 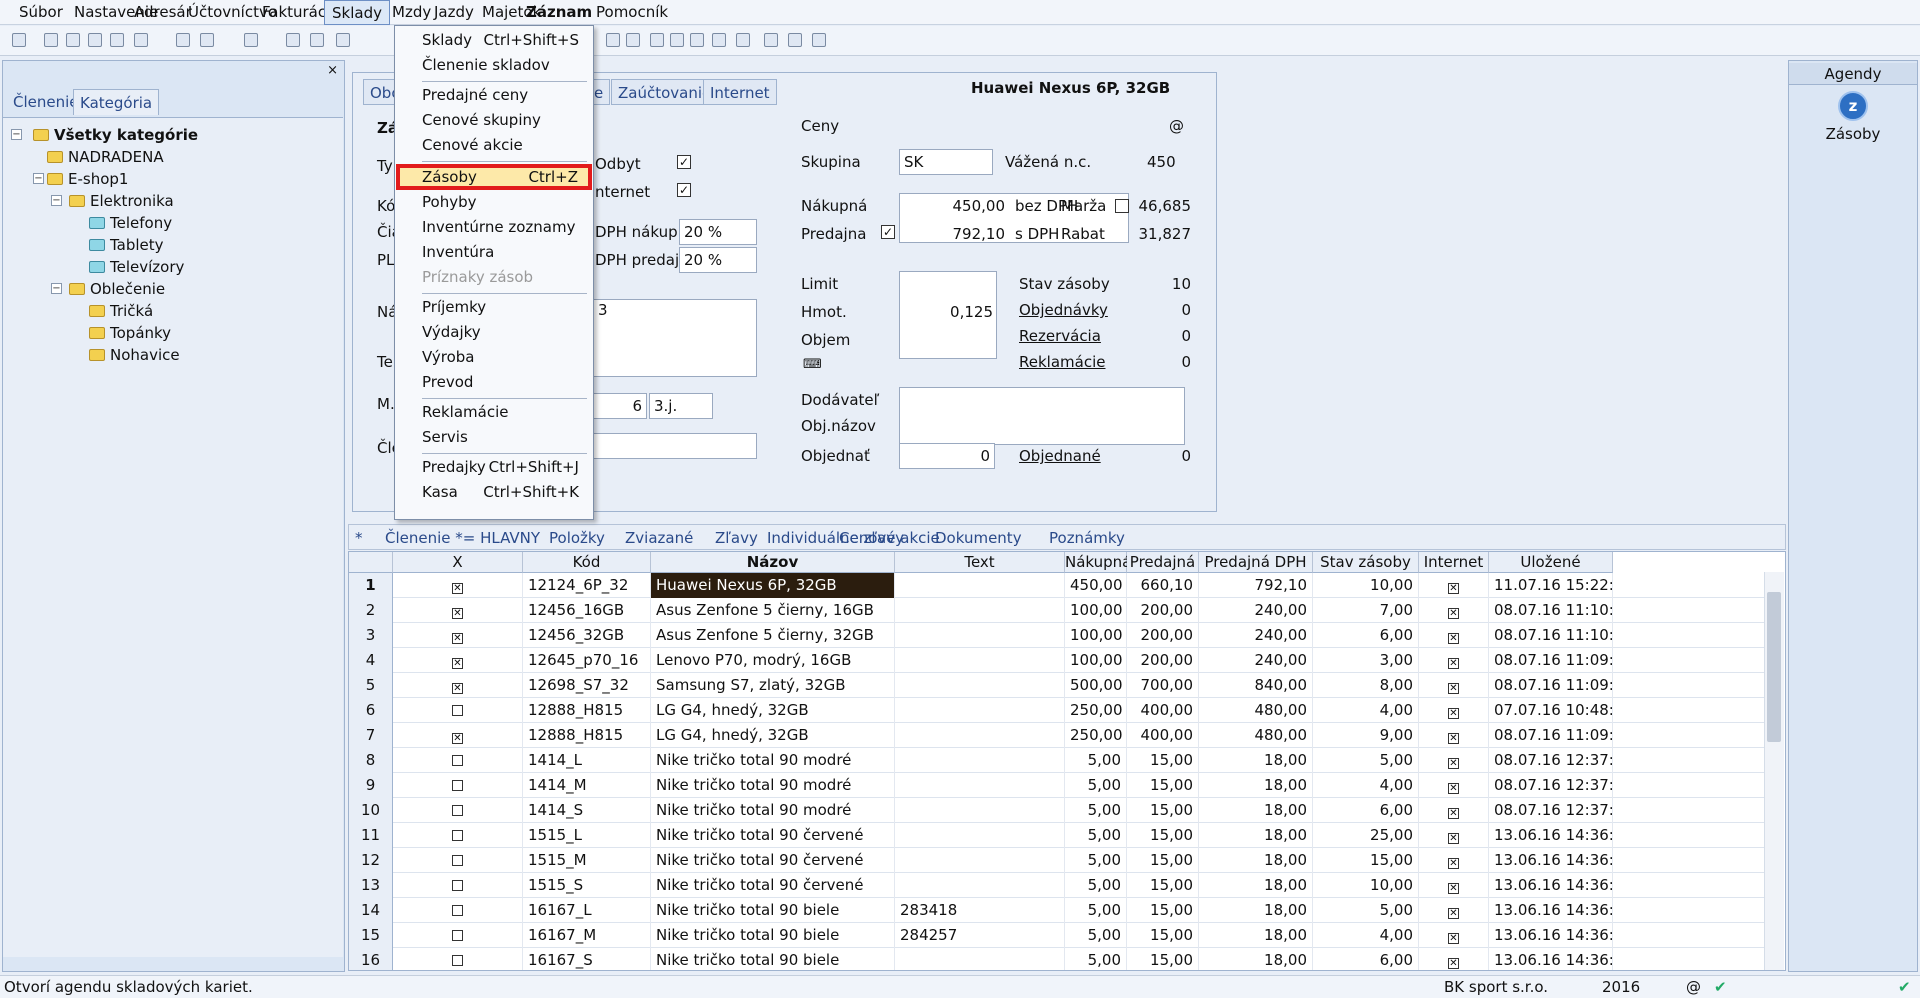 What do you see at coordinates (457, 688) in the screenshot?
I see `x-checkbox: ✕` at bounding box center [457, 688].